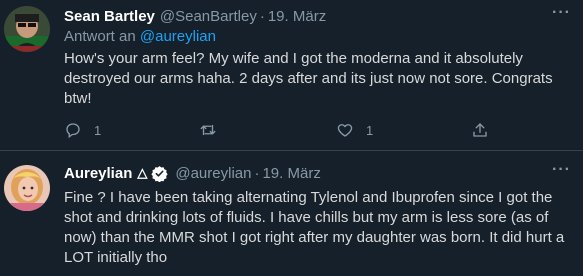  Describe the element at coordinates (160, 173) in the screenshot. I see `verified-icon` at that location.